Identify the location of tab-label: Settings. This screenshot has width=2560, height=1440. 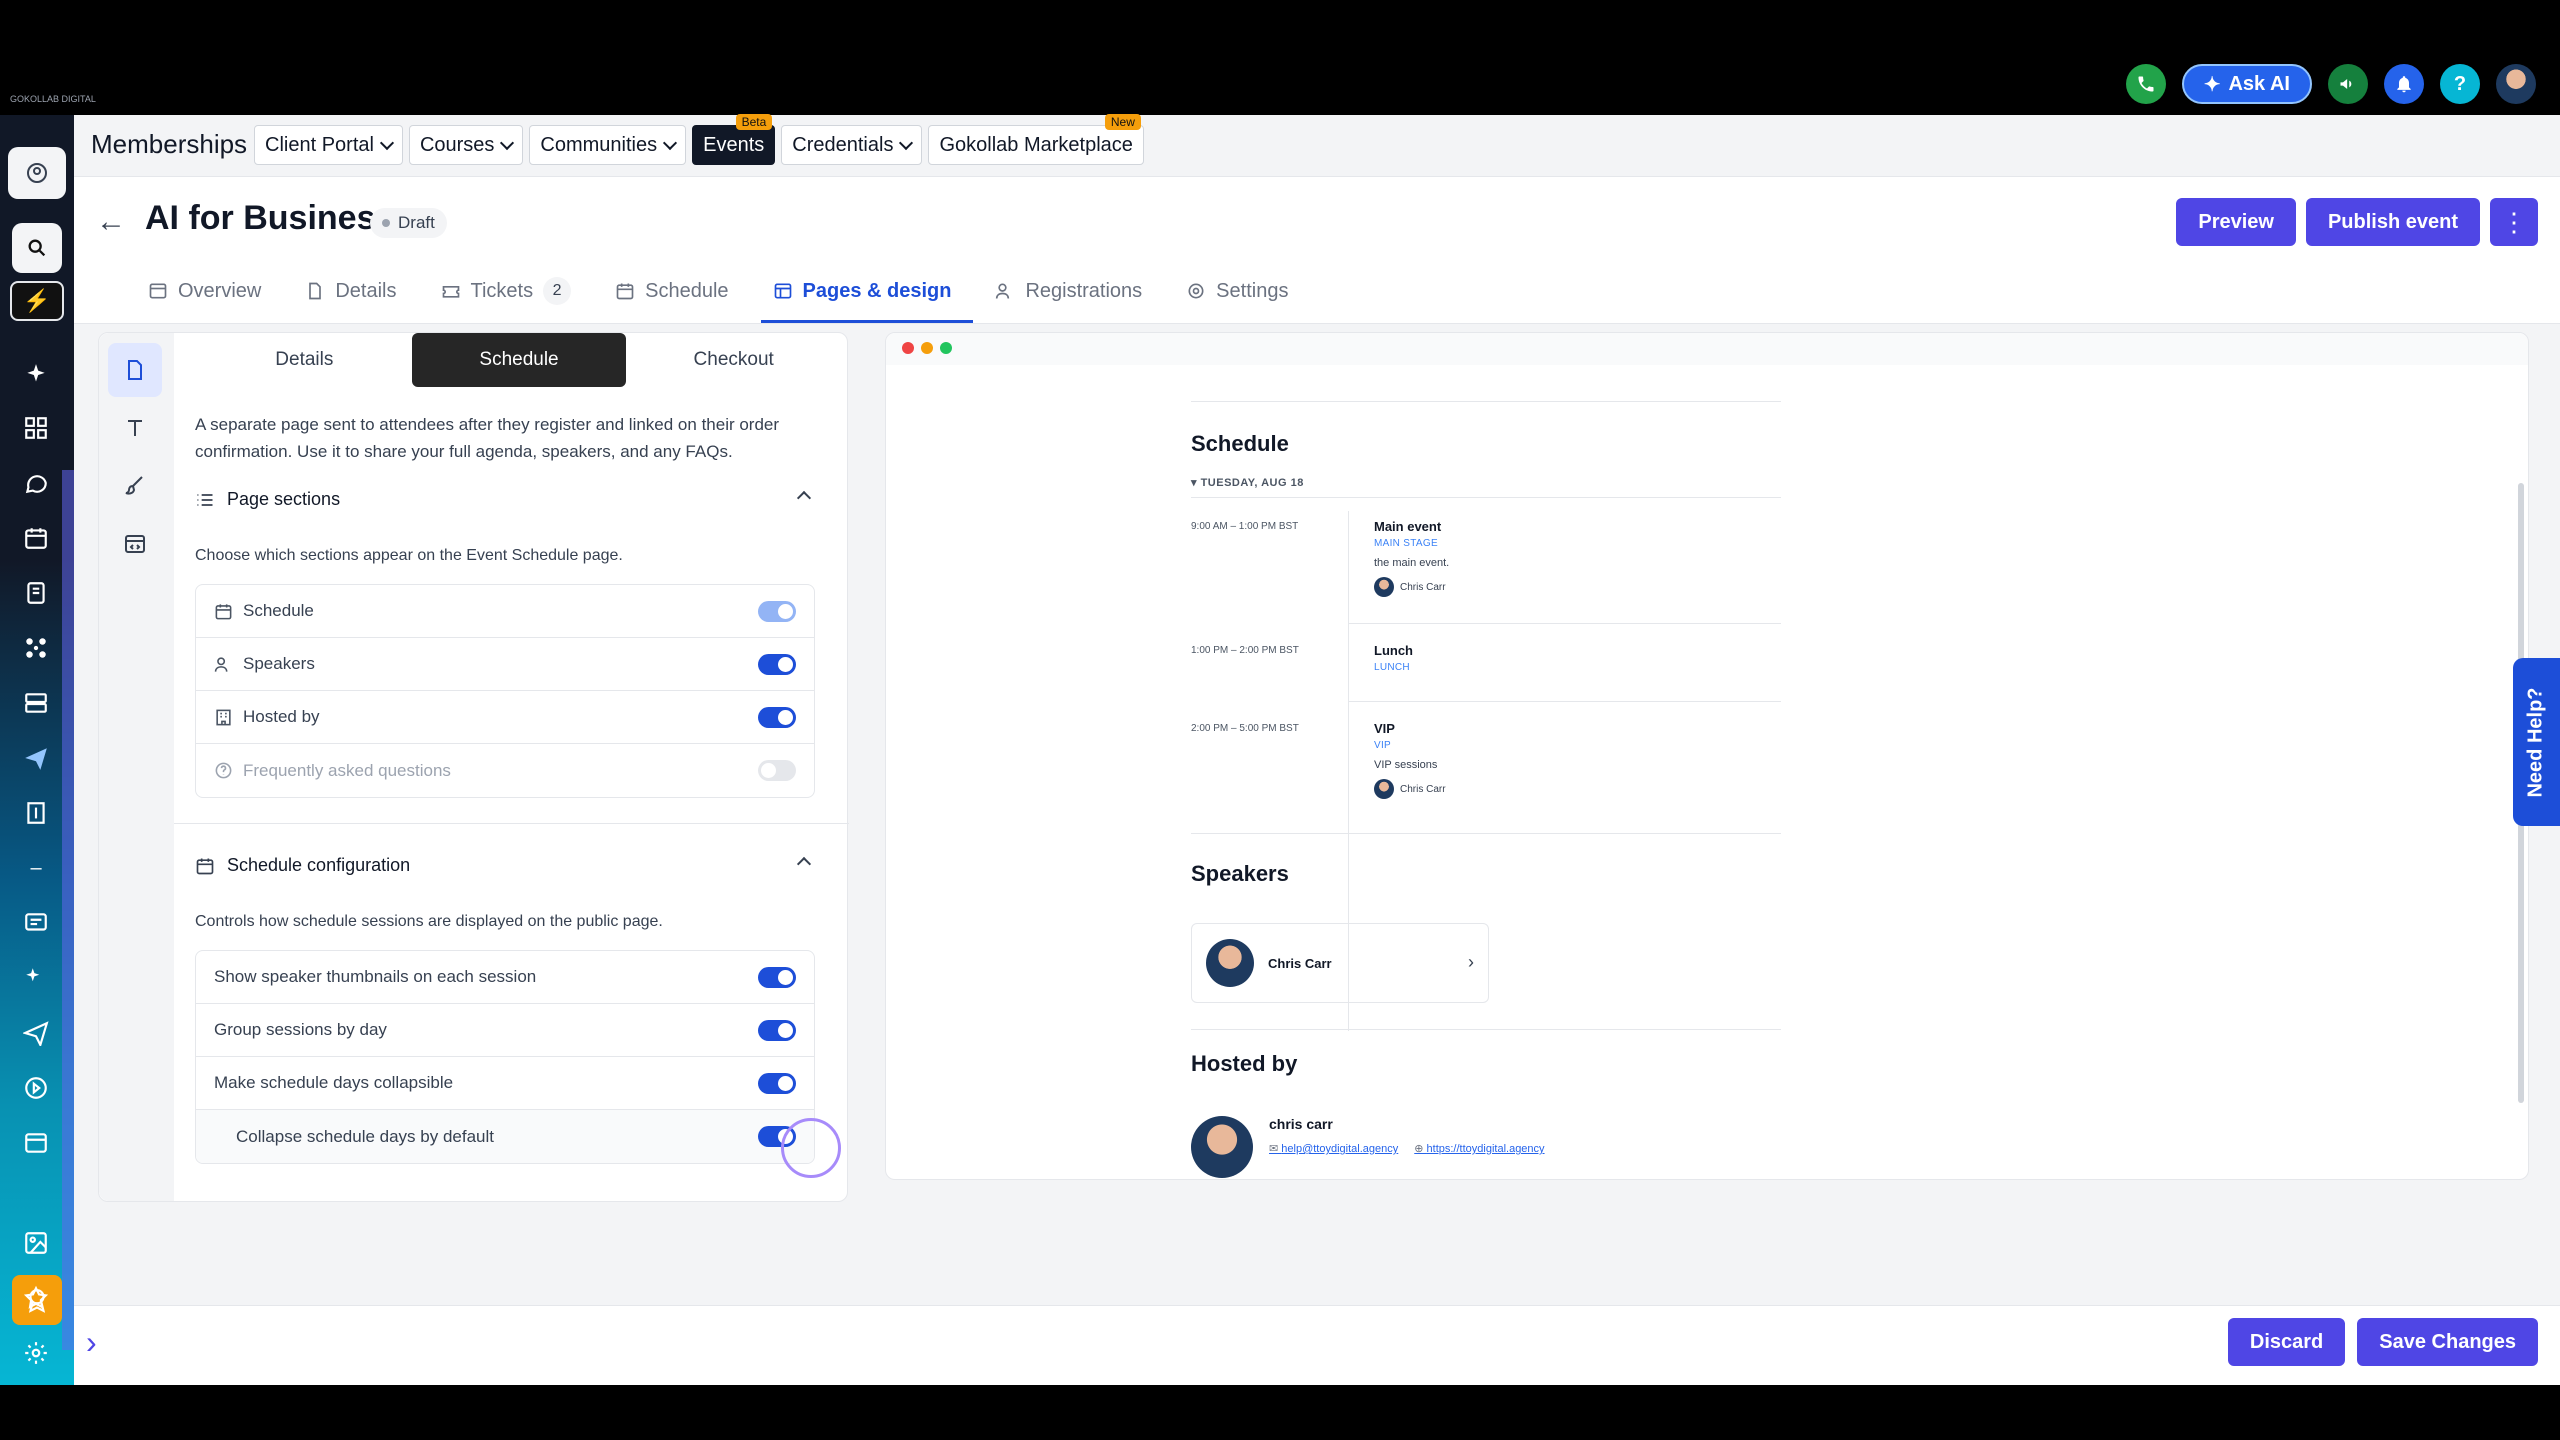
(1252, 290).